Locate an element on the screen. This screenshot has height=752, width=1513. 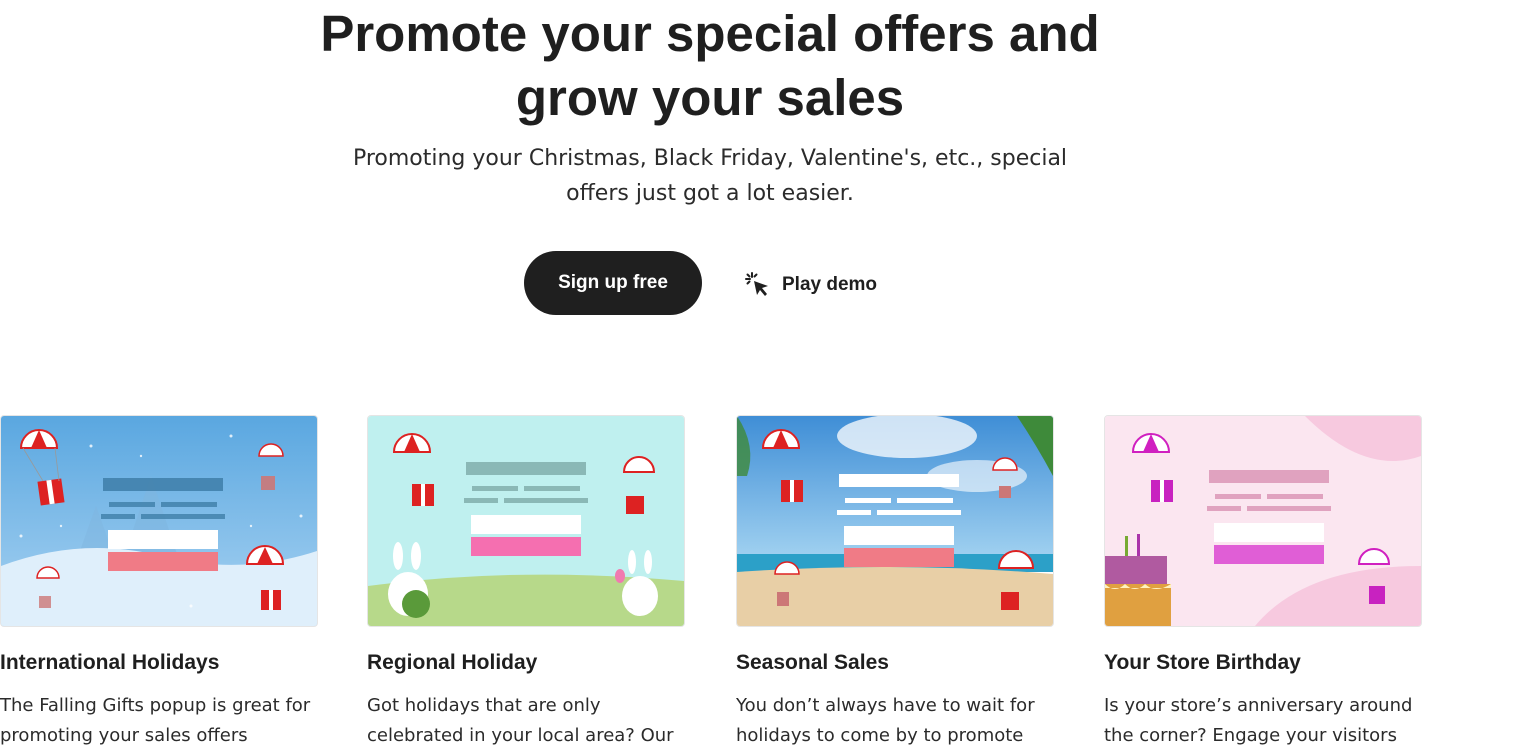
card-image-birthday is located at coordinates (1263, 521).